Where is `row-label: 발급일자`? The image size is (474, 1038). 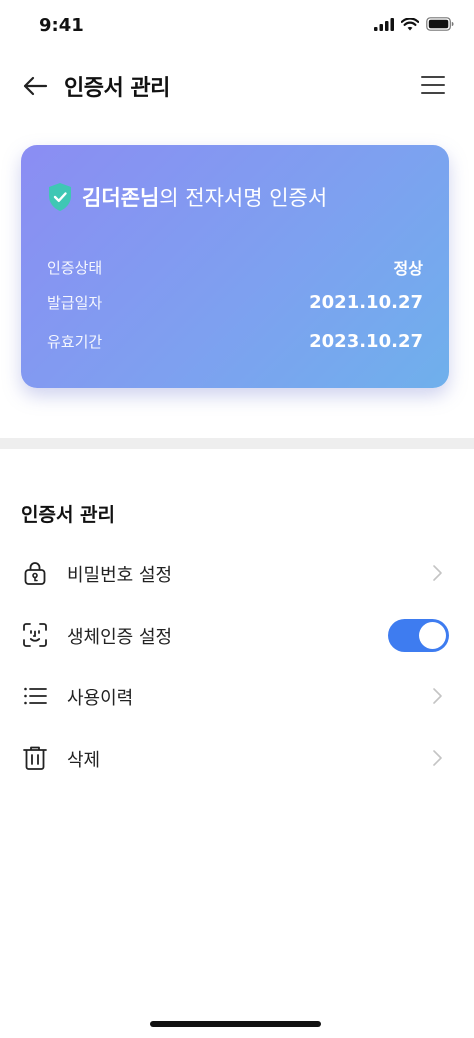 row-label: 발급일자 is located at coordinates (75, 303).